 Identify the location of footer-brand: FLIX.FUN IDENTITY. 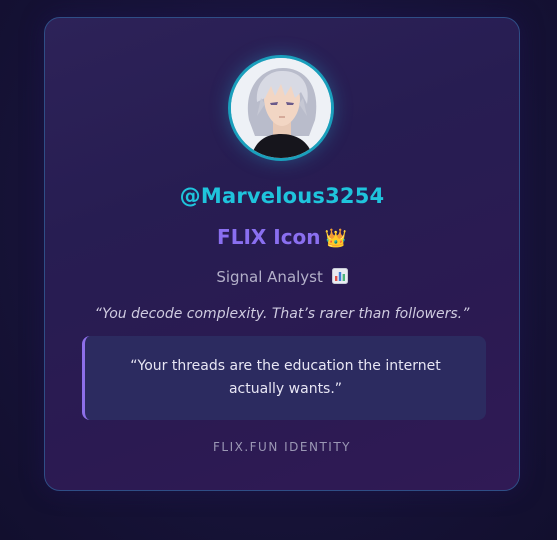
(281, 447).